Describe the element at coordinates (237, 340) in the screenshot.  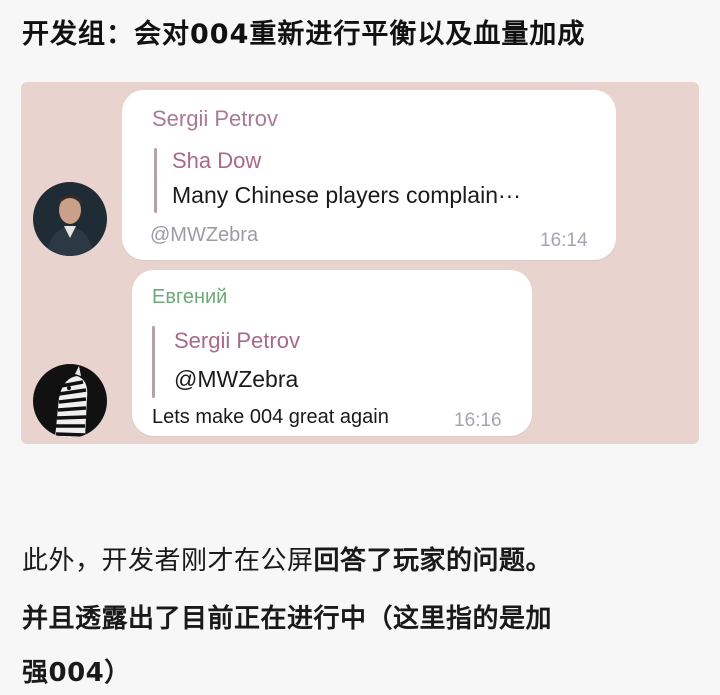
I see `reply-quote-name: Sergii Petrov` at that location.